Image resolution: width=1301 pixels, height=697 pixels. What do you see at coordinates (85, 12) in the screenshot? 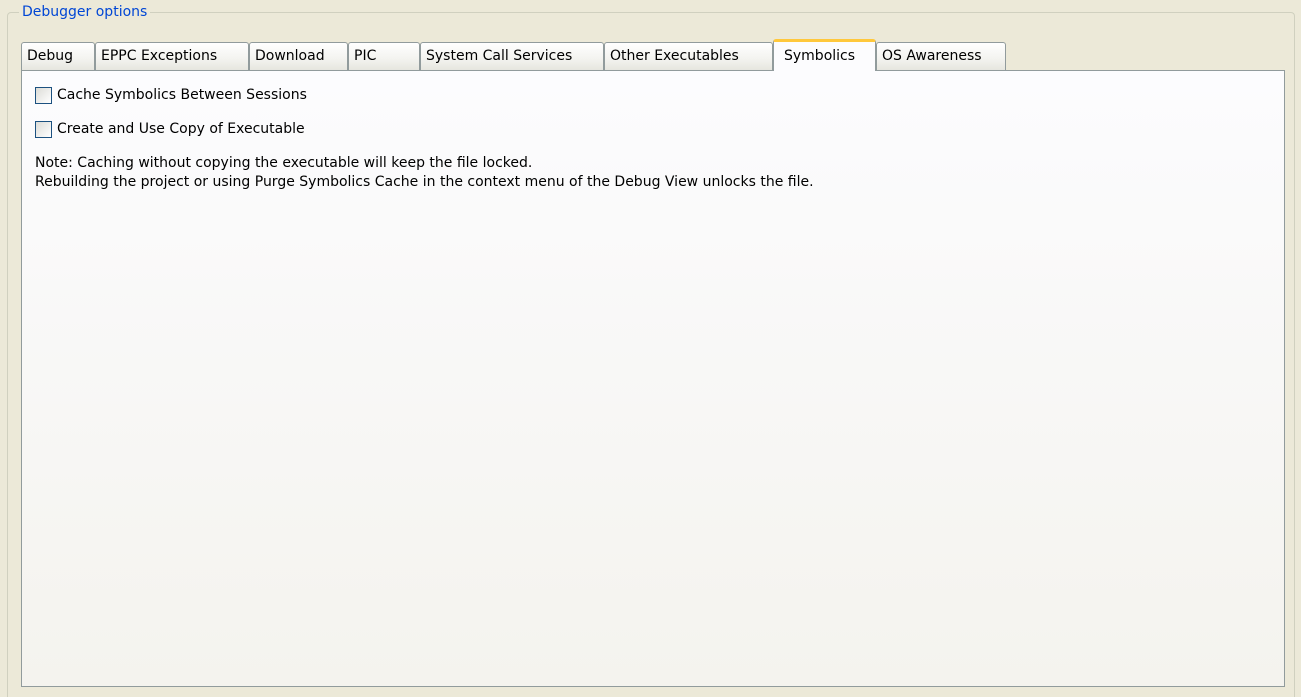
I see `group-title: Debugger options` at bounding box center [85, 12].